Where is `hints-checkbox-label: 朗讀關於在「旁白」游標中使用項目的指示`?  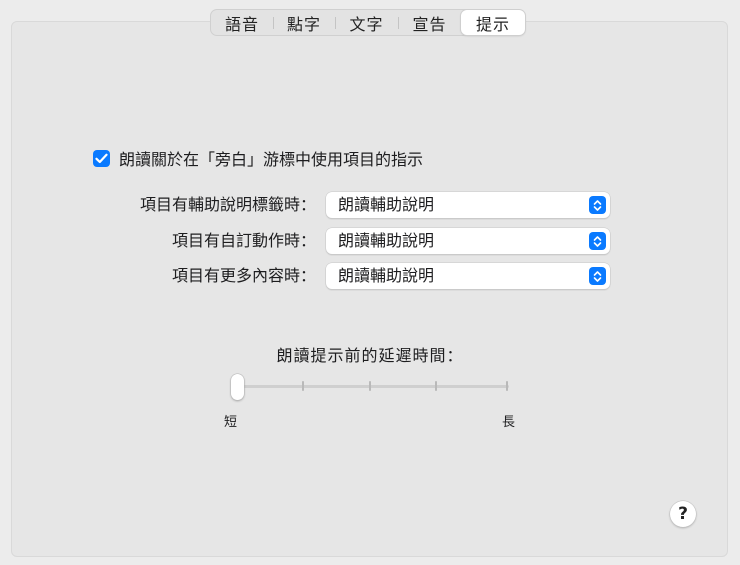 hints-checkbox-label: 朗讀關於在「旁白」游標中使用項目的指示 is located at coordinates (271, 159).